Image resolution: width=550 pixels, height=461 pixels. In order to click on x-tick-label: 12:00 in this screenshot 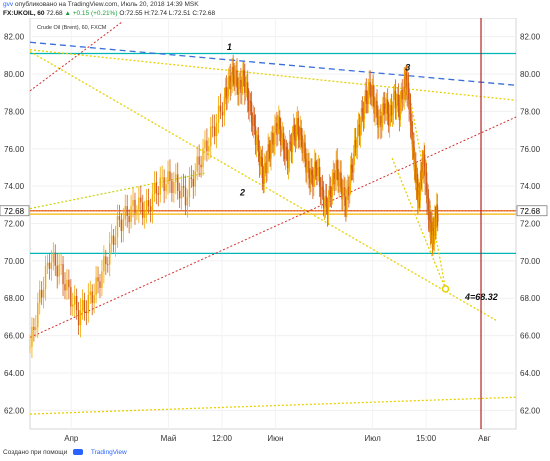, I will do `click(222, 438)`.